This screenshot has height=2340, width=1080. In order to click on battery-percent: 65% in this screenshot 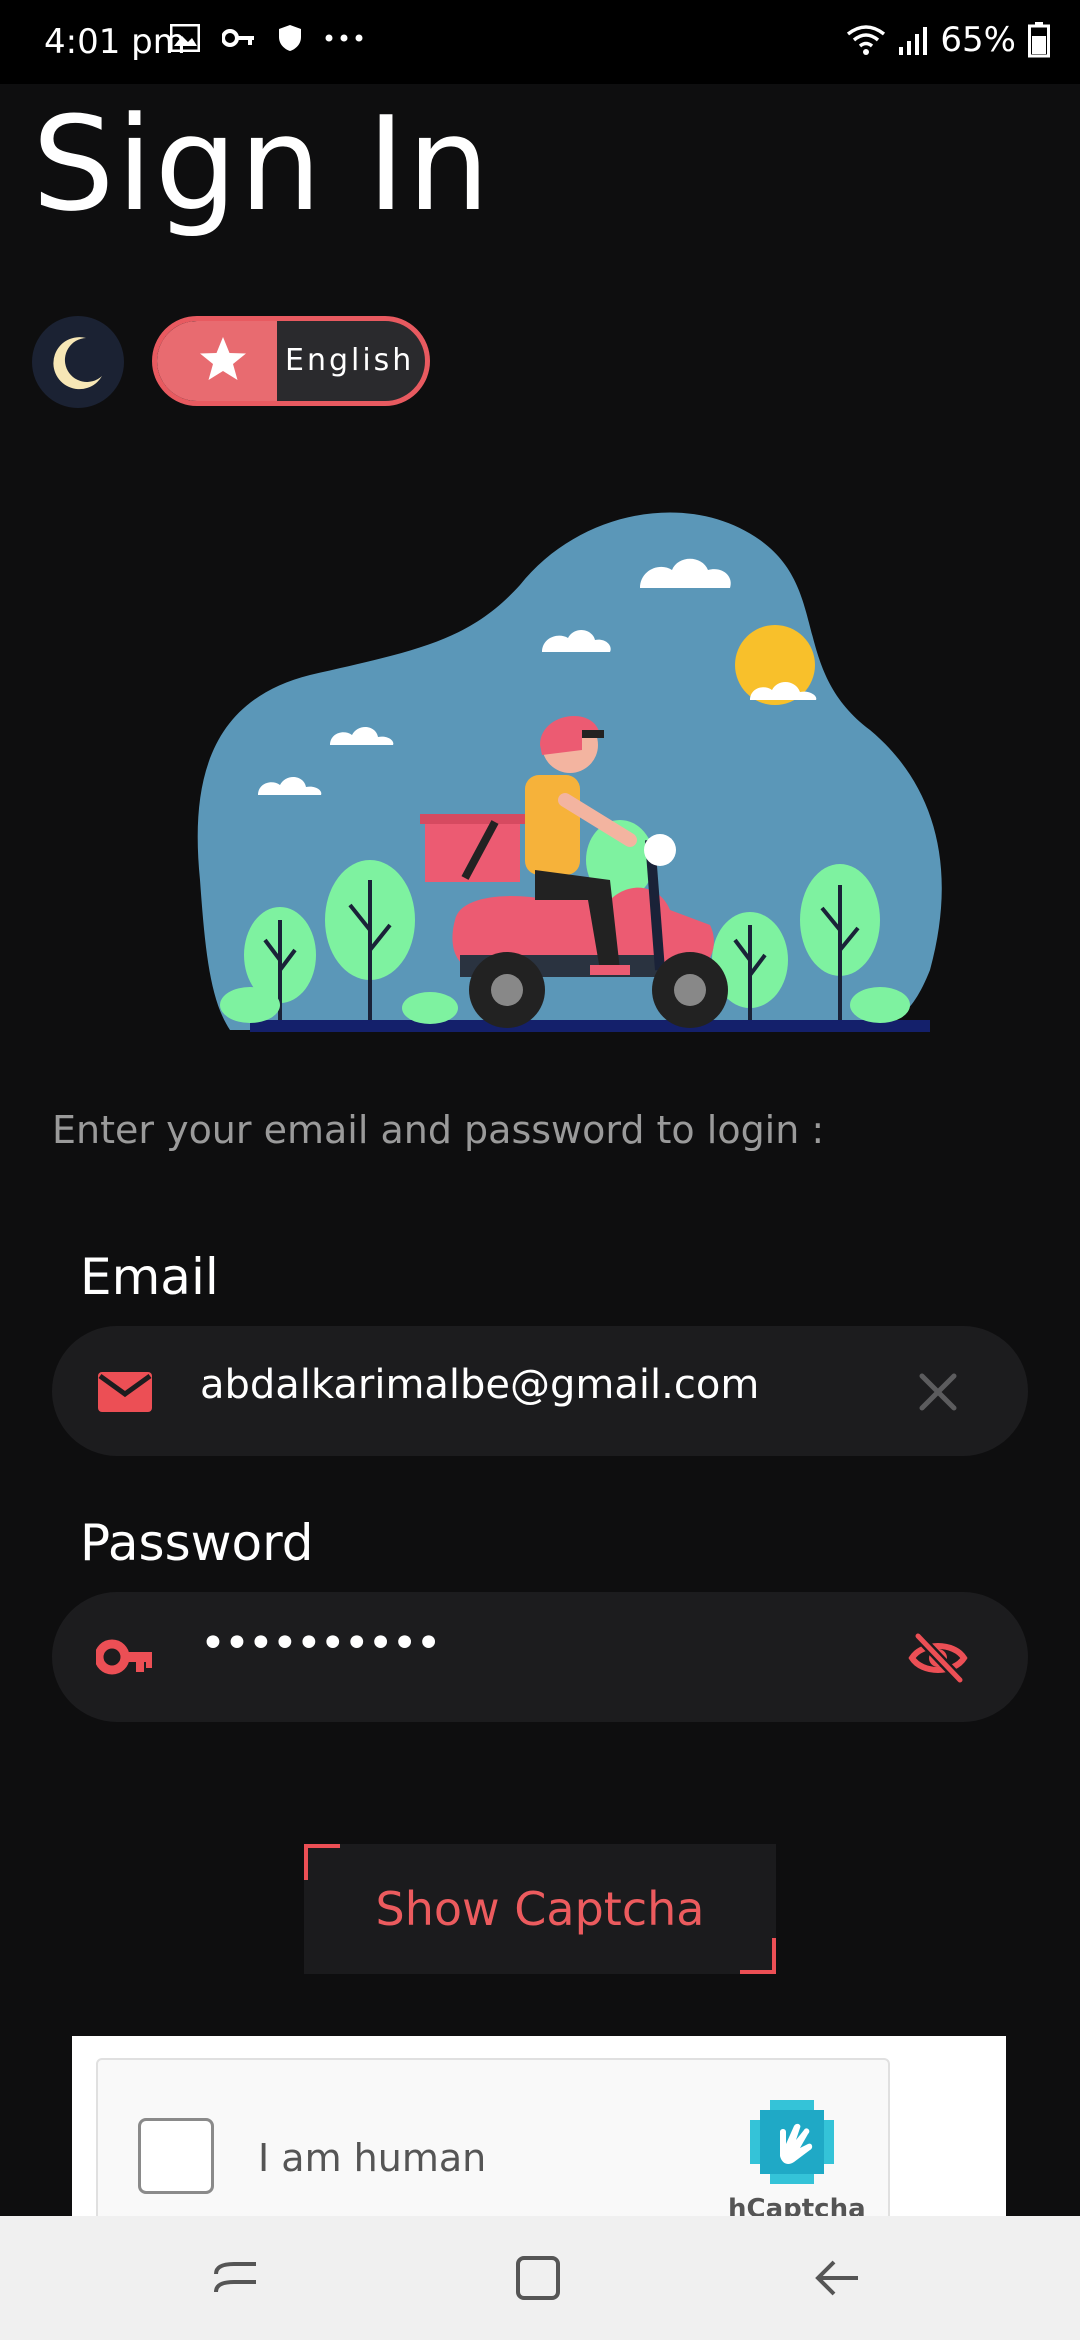, I will do `click(978, 40)`.